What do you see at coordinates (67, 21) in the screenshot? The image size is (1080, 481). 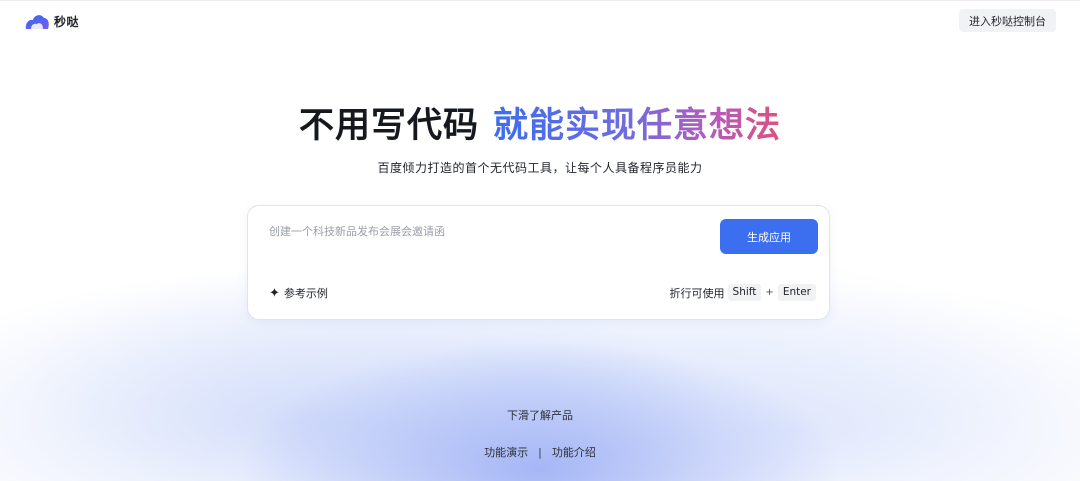 I see `brand-name: 秒哒` at bounding box center [67, 21].